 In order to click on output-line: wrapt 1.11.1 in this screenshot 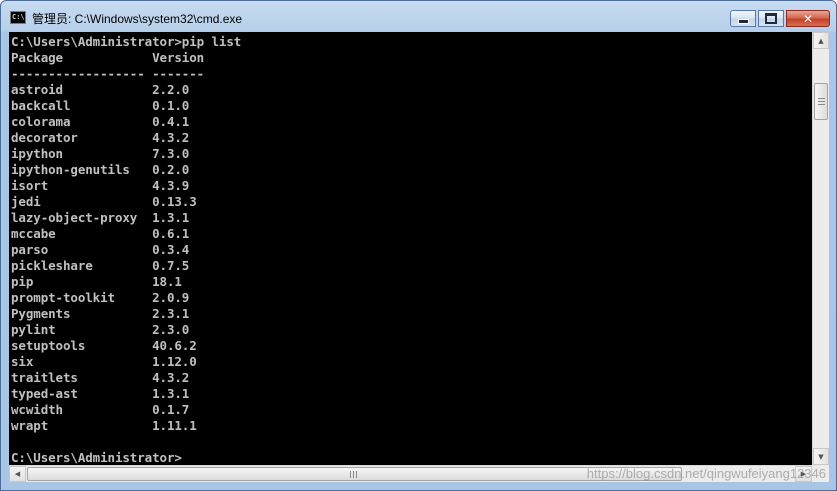, I will do `click(104, 425)`.